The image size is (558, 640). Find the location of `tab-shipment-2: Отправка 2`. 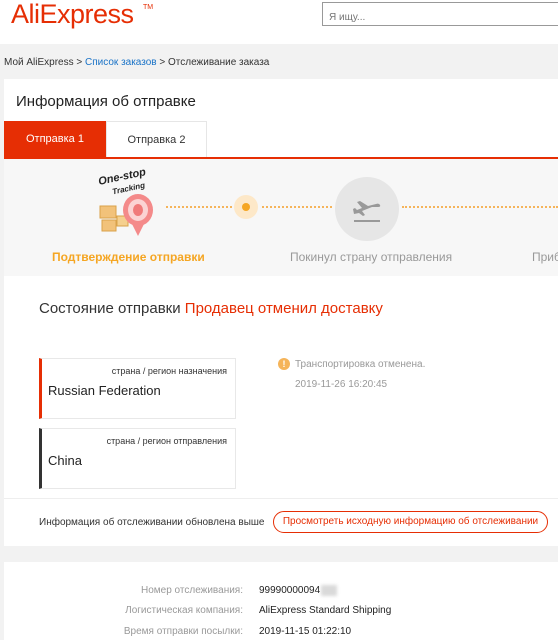

tab-shipment-2: Отправка 2 is located at coordinates (156, 139).